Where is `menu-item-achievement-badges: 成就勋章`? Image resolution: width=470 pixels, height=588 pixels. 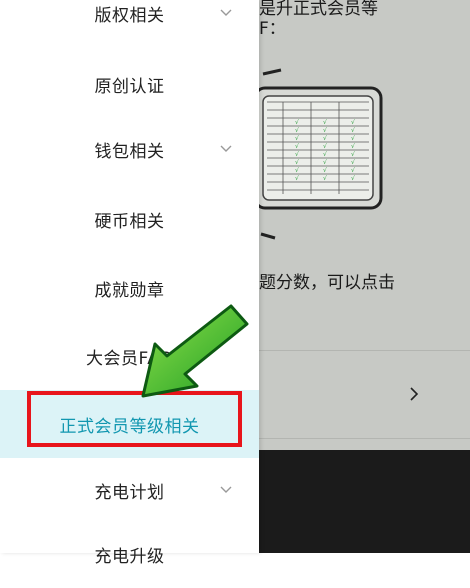
menu-item-achievement-badges: 成就勋章 is located at coordinates (129, 288).